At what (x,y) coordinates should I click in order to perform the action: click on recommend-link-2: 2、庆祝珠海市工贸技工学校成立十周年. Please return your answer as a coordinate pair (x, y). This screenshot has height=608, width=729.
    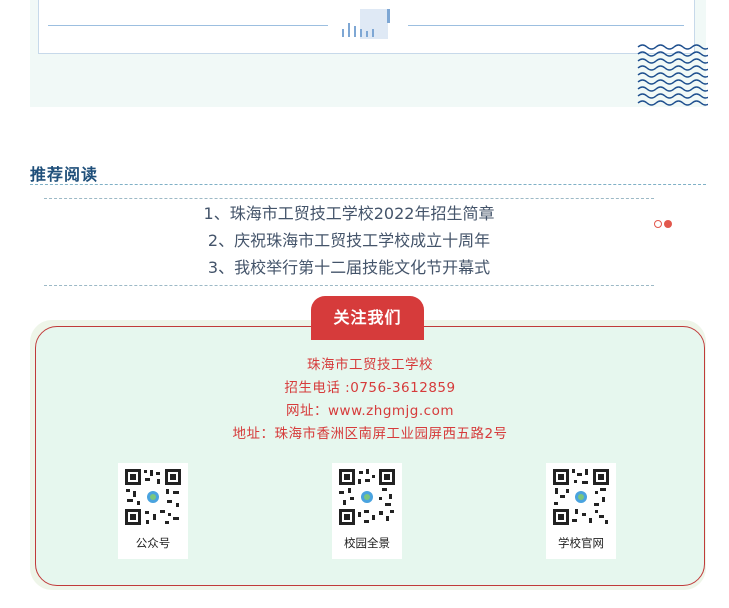
    Looking at the image, I should click on (349, 240).